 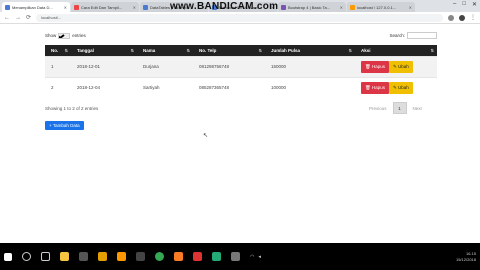 What do you see at coordinates (466, 257) in the screenshot?
I see `clock: 16.15 15/12/2018` at bounding box center [466, 257].